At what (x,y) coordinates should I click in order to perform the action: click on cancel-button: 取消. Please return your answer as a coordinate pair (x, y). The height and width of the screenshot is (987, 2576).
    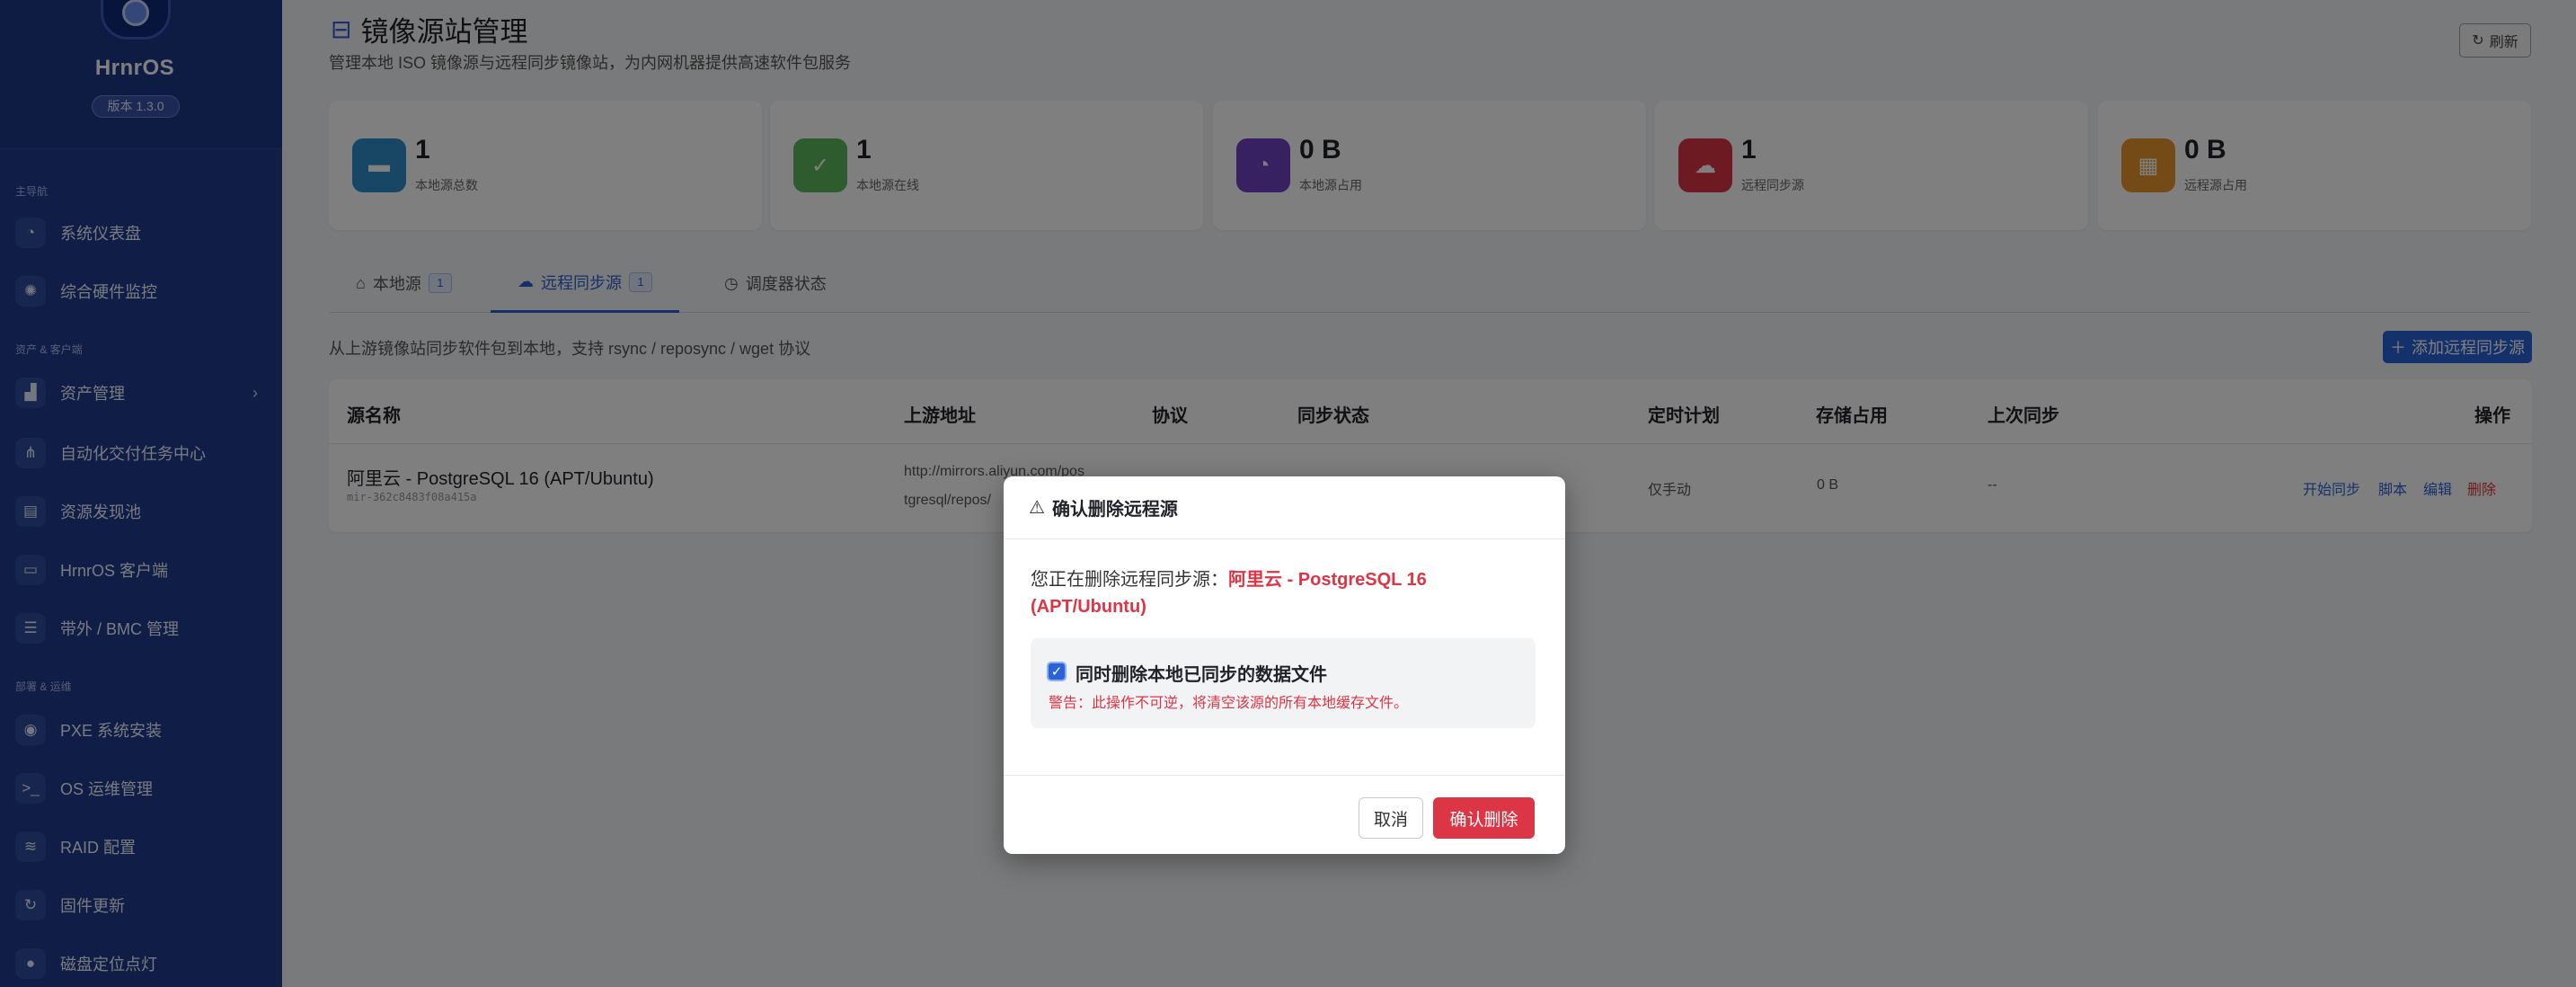
    Looking at the image, I should click on (1391, 818).